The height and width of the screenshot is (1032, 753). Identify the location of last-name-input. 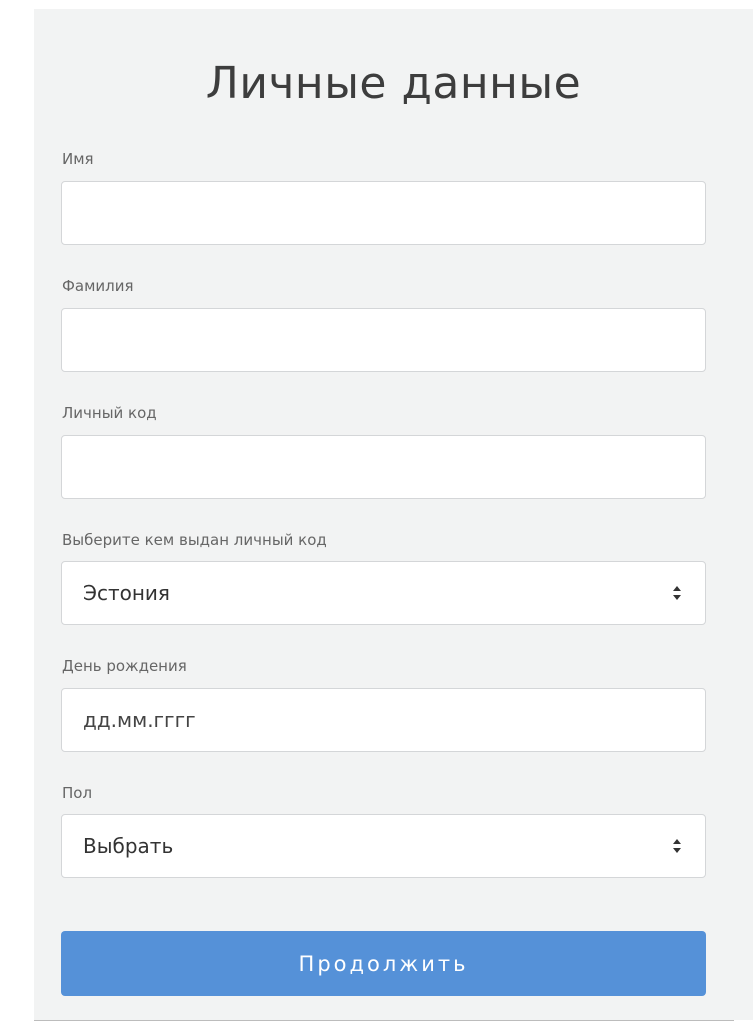
(383, 340).